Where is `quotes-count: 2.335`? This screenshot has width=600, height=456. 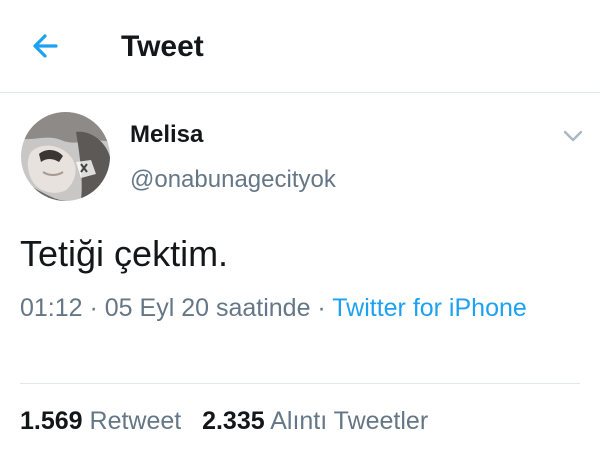
quotes-count: 2.335 is located at coordinates (233, 421).